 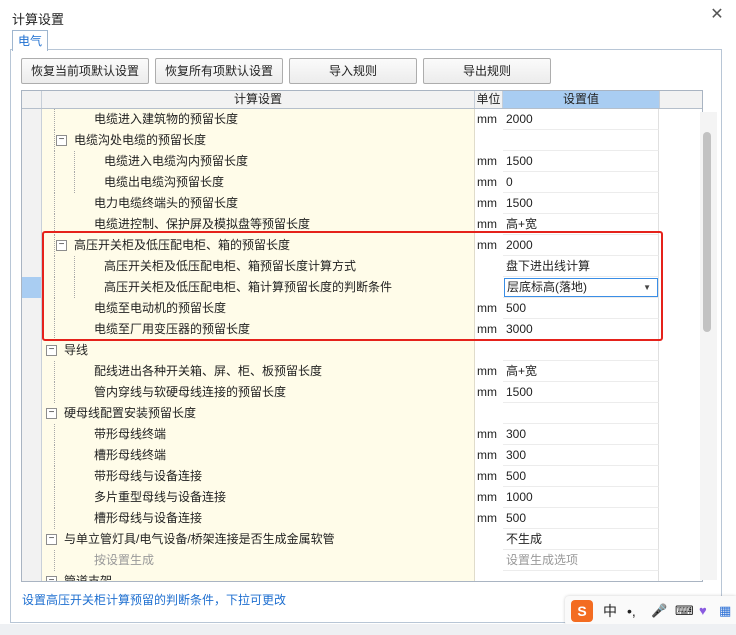 What do you see at coordinates (581, 99) in the screenshot?
I see `header-value: 设置值` at bounding box center [581, 99].